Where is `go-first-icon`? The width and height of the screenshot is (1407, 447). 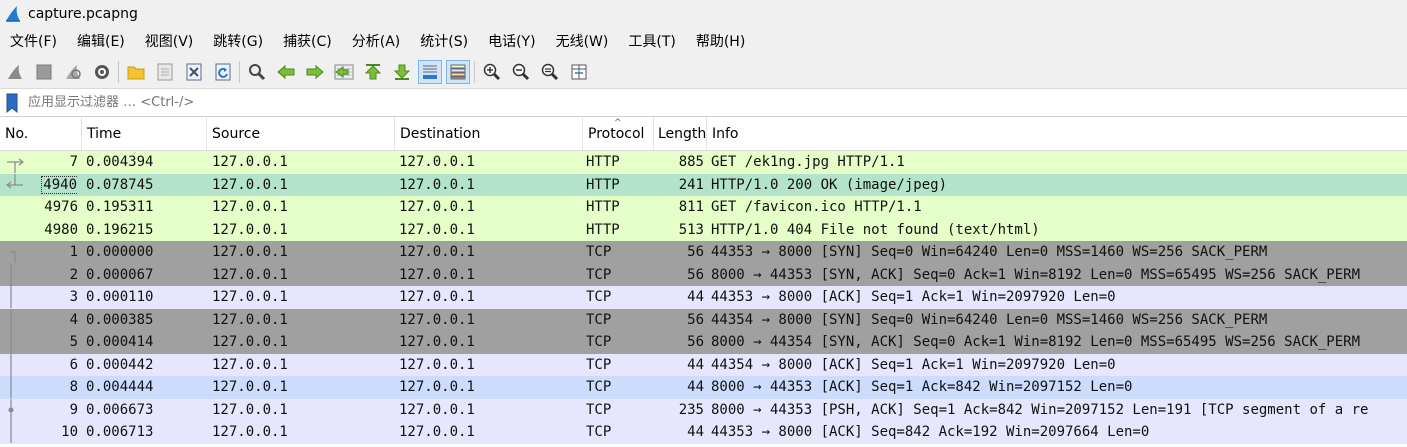 go-first-icon is located at coordinates (373, 72).